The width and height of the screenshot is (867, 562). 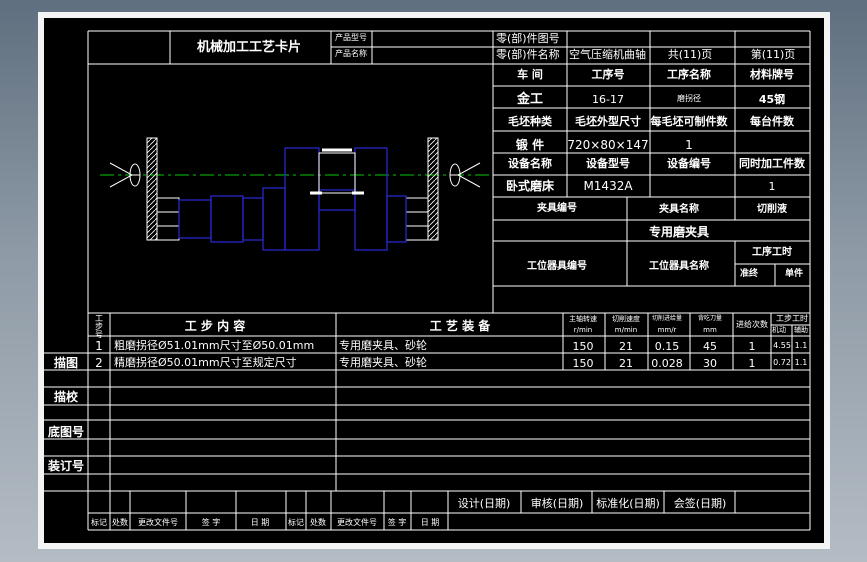 I want to click on op-name-value: 磨拐径, so click(x=689, y=98).